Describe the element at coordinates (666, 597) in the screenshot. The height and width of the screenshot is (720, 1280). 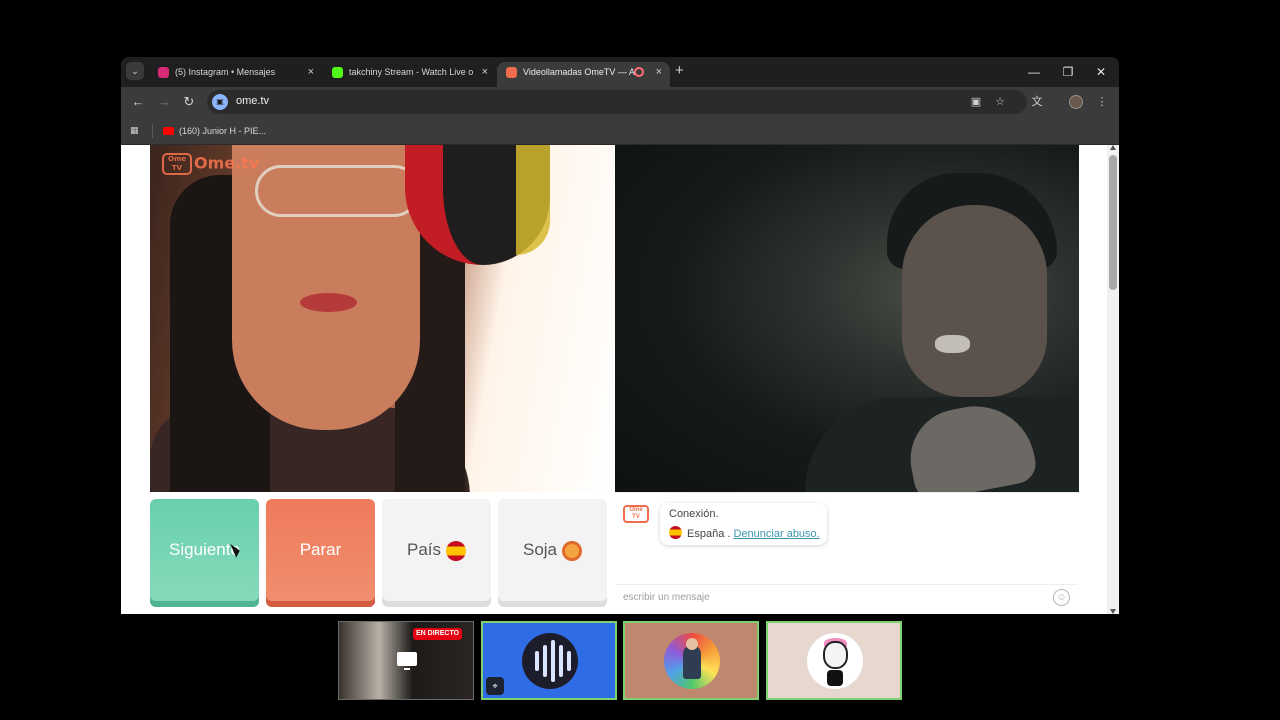
I see `message-placeholder: escribir un mensaje` at that location.